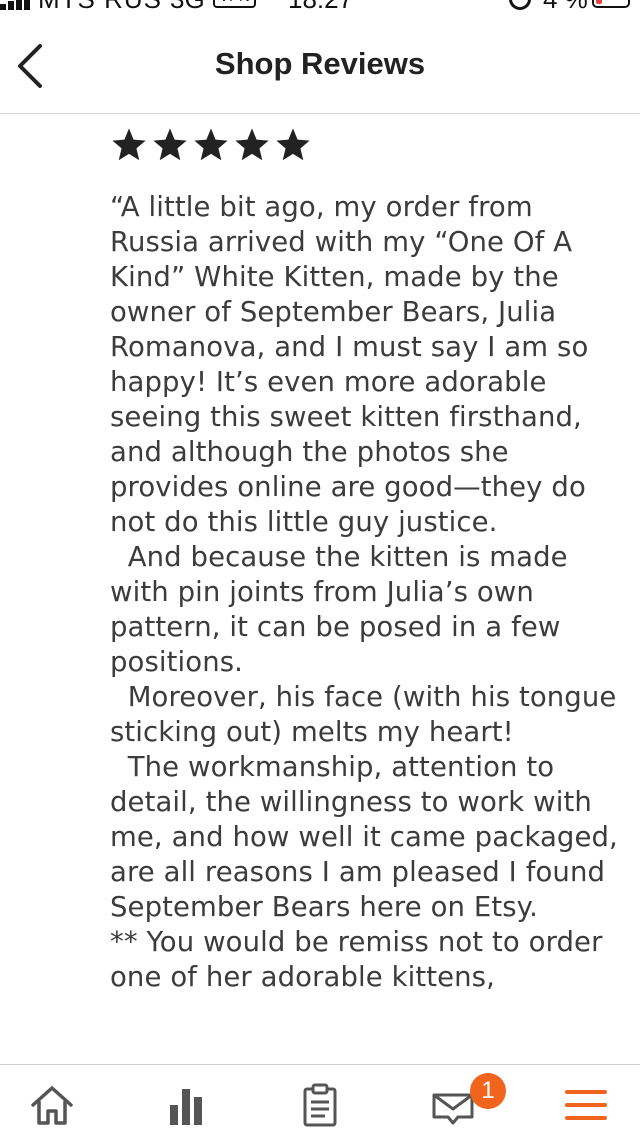 The image size is (640, 1136). Describe the element at coordinates (611, 4) in the screenshot. I see `battery-icon` at that location.